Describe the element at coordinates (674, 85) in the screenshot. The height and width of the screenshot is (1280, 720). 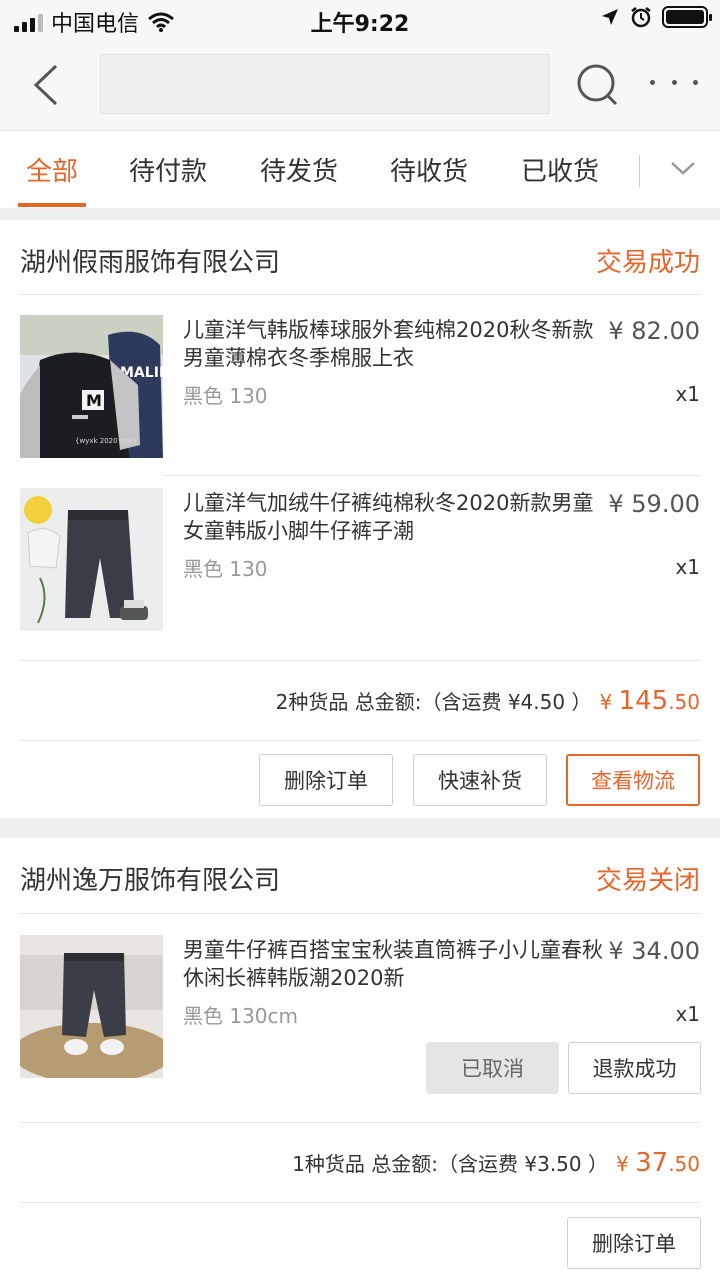
I see `more-icon` at that location.